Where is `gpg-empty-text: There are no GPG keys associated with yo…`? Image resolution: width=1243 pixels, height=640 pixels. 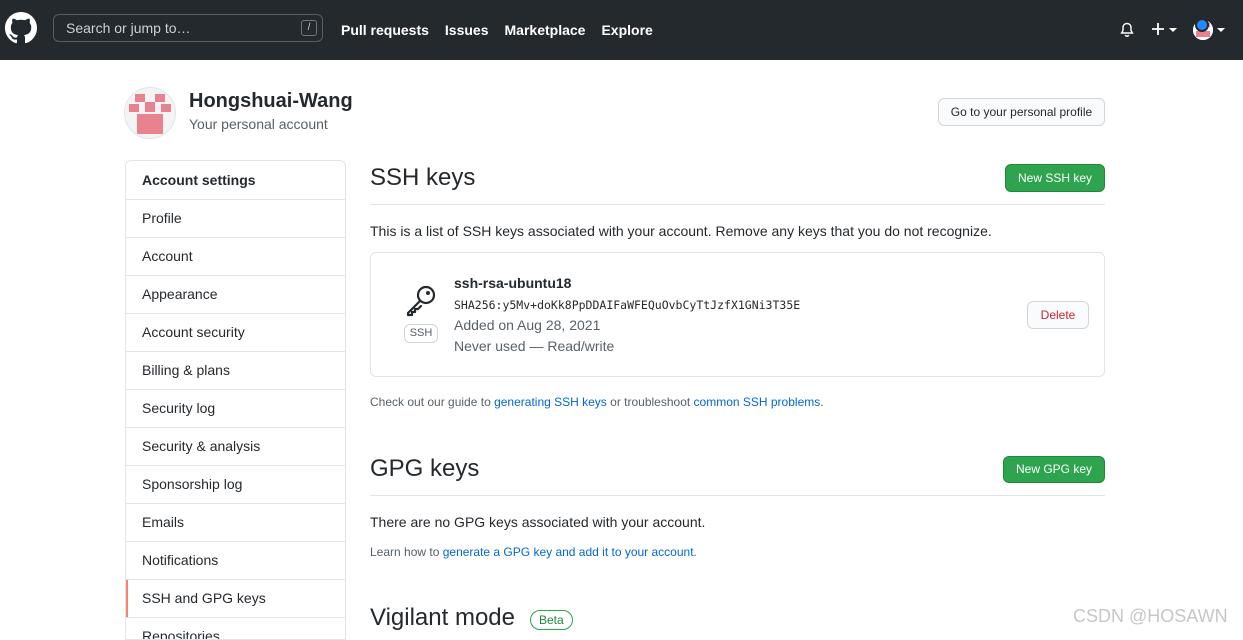
gpg-empty-text: There are no GPG keys associated with yo… is located at coordinates (538, 522).